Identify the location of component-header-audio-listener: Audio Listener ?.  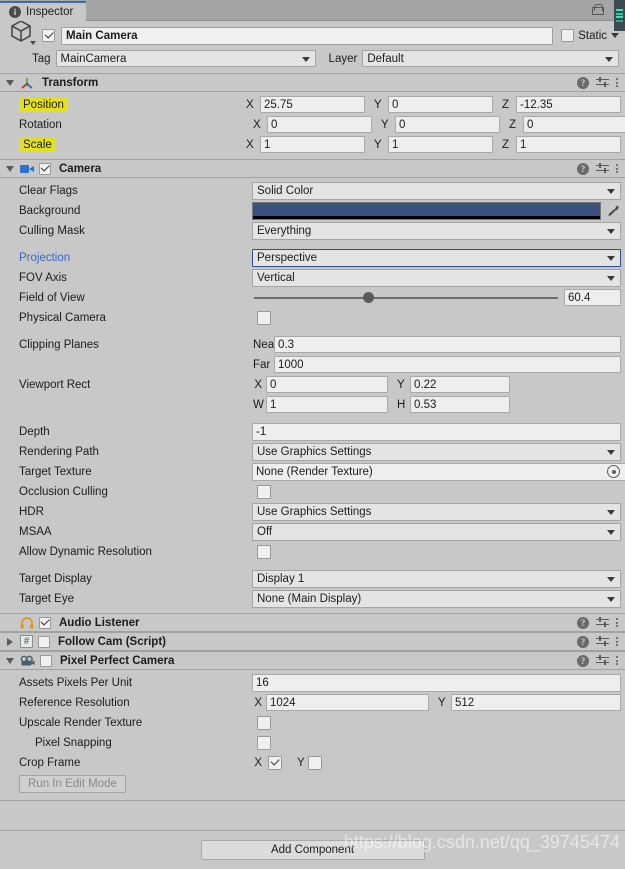
(312, 622).